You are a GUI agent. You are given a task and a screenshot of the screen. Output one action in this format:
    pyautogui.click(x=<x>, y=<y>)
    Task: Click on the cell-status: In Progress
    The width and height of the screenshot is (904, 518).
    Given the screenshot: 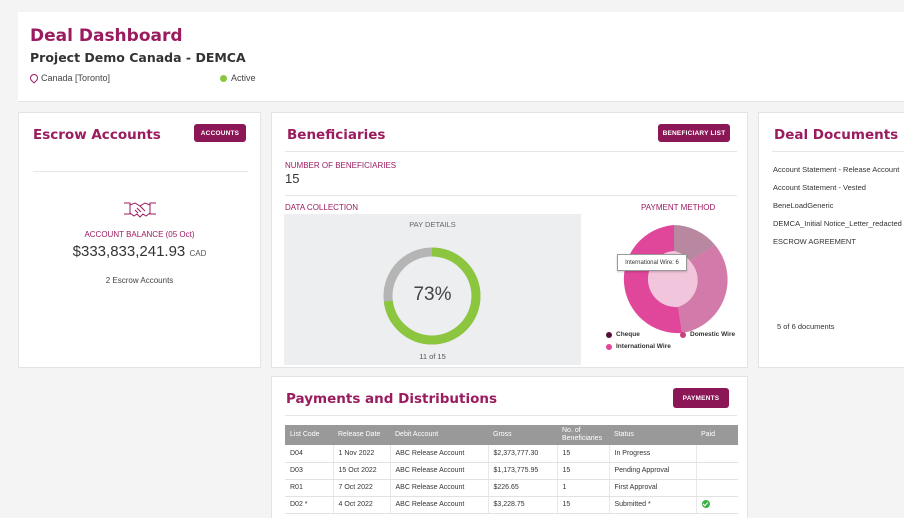 What is the action you would take?
    pyautogui.click(x=653, y=454)
    